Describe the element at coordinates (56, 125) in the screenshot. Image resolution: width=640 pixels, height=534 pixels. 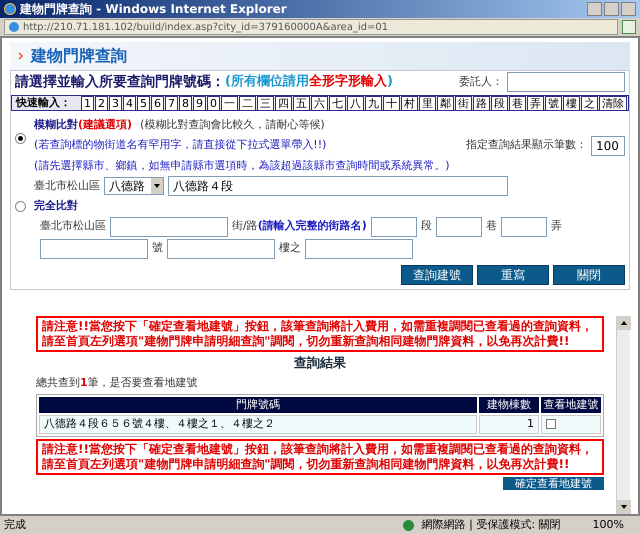
I see `fuzzy-title: 模糊比對` at that location.